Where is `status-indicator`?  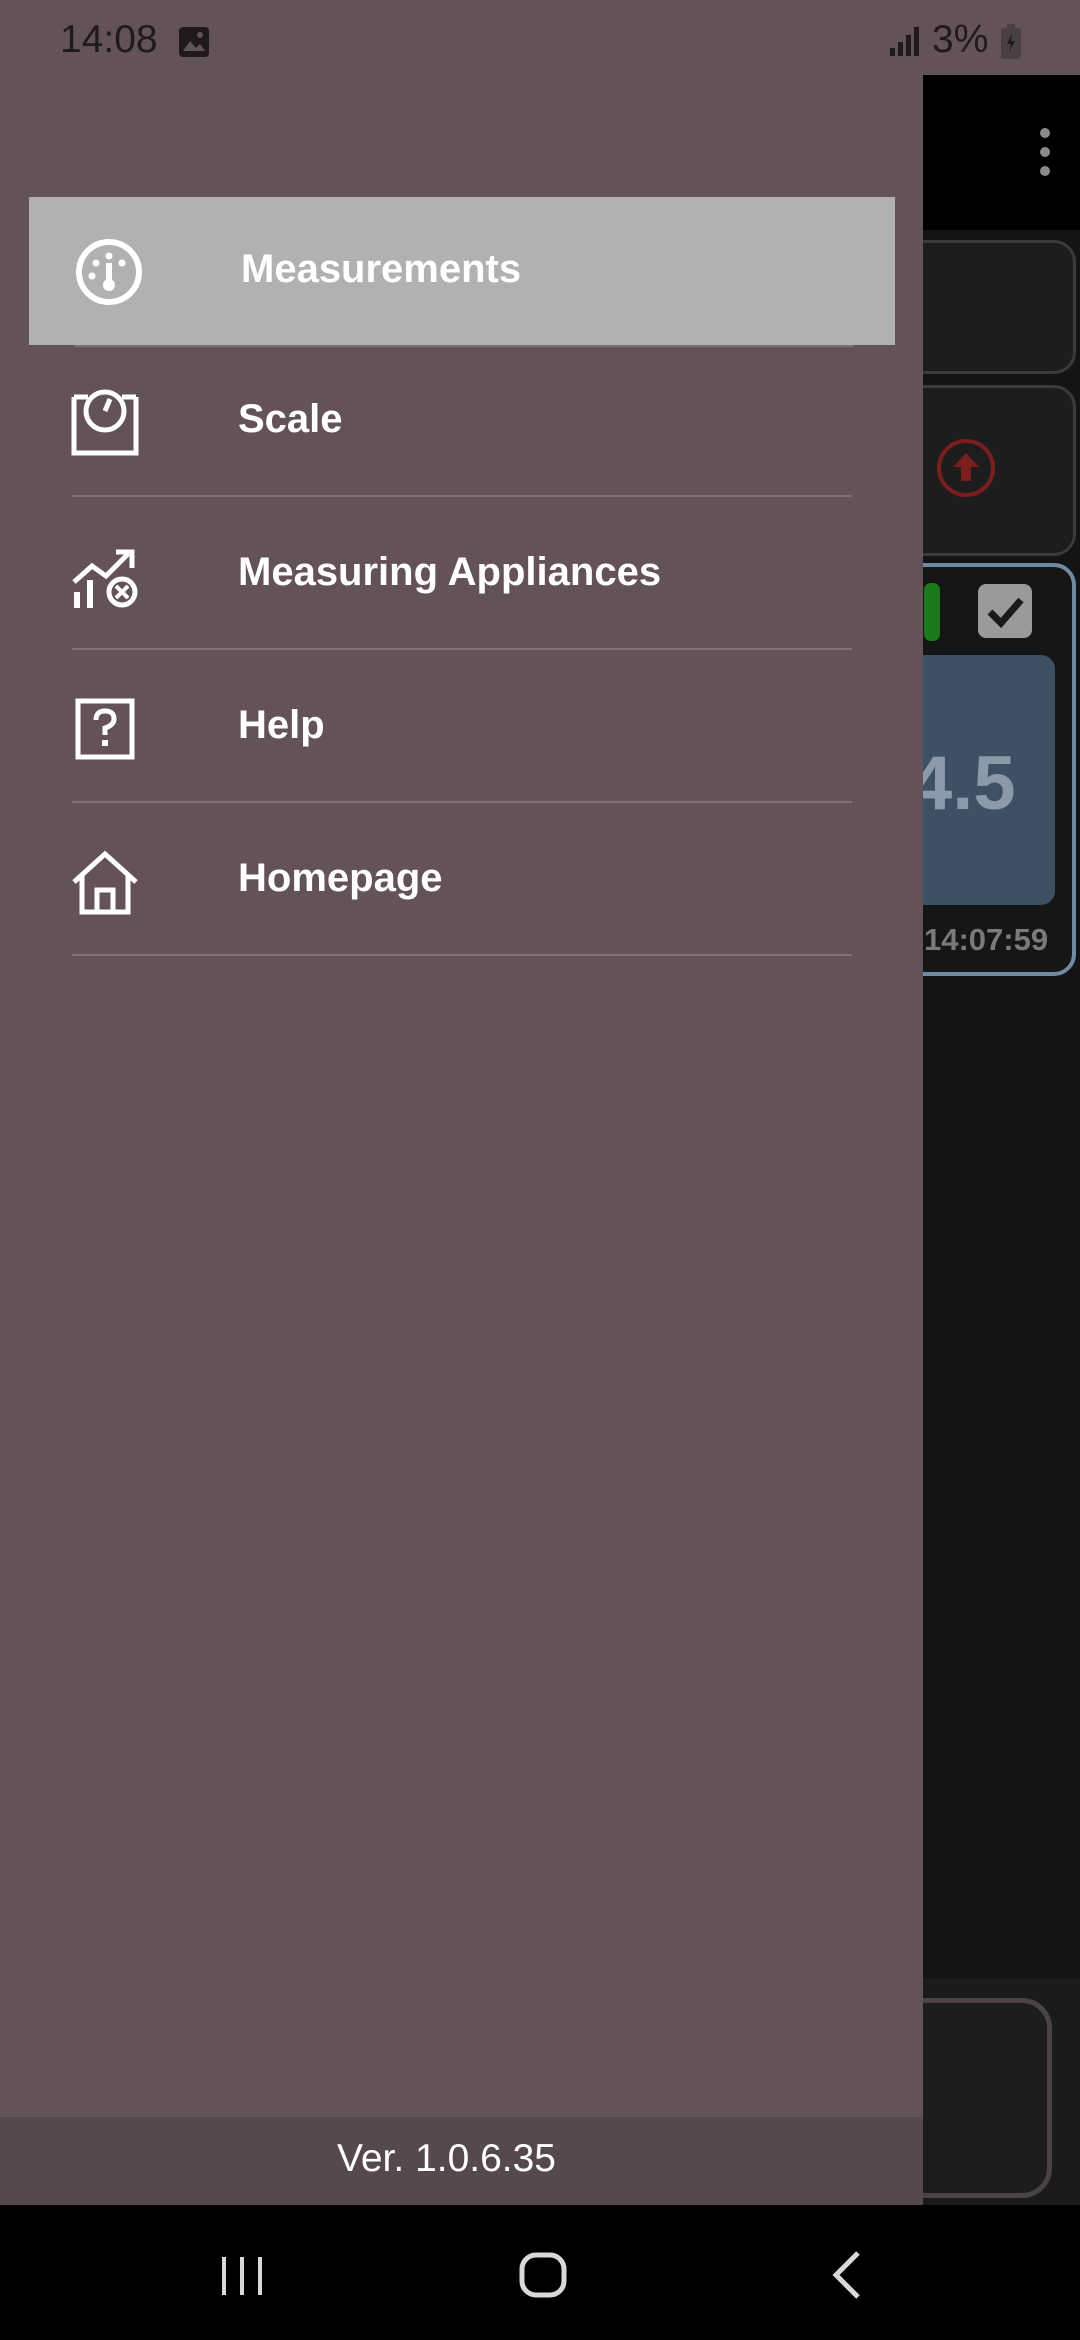
status-indicator is located at coordinates (932, 612).